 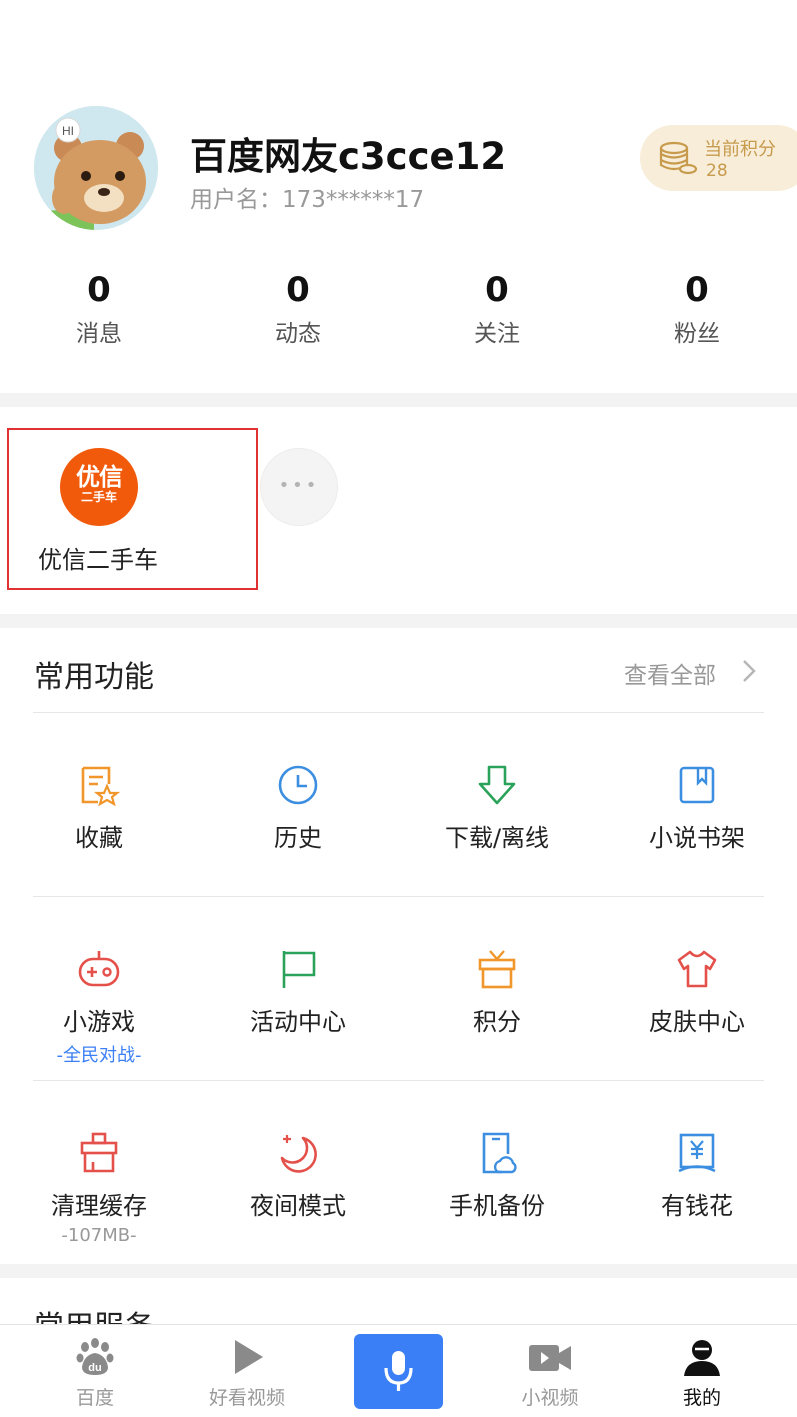 What do you see at coordinates (740, 149) in the screenshot?
I see `points-label: 当前积分` at bounding box center [740, 149].